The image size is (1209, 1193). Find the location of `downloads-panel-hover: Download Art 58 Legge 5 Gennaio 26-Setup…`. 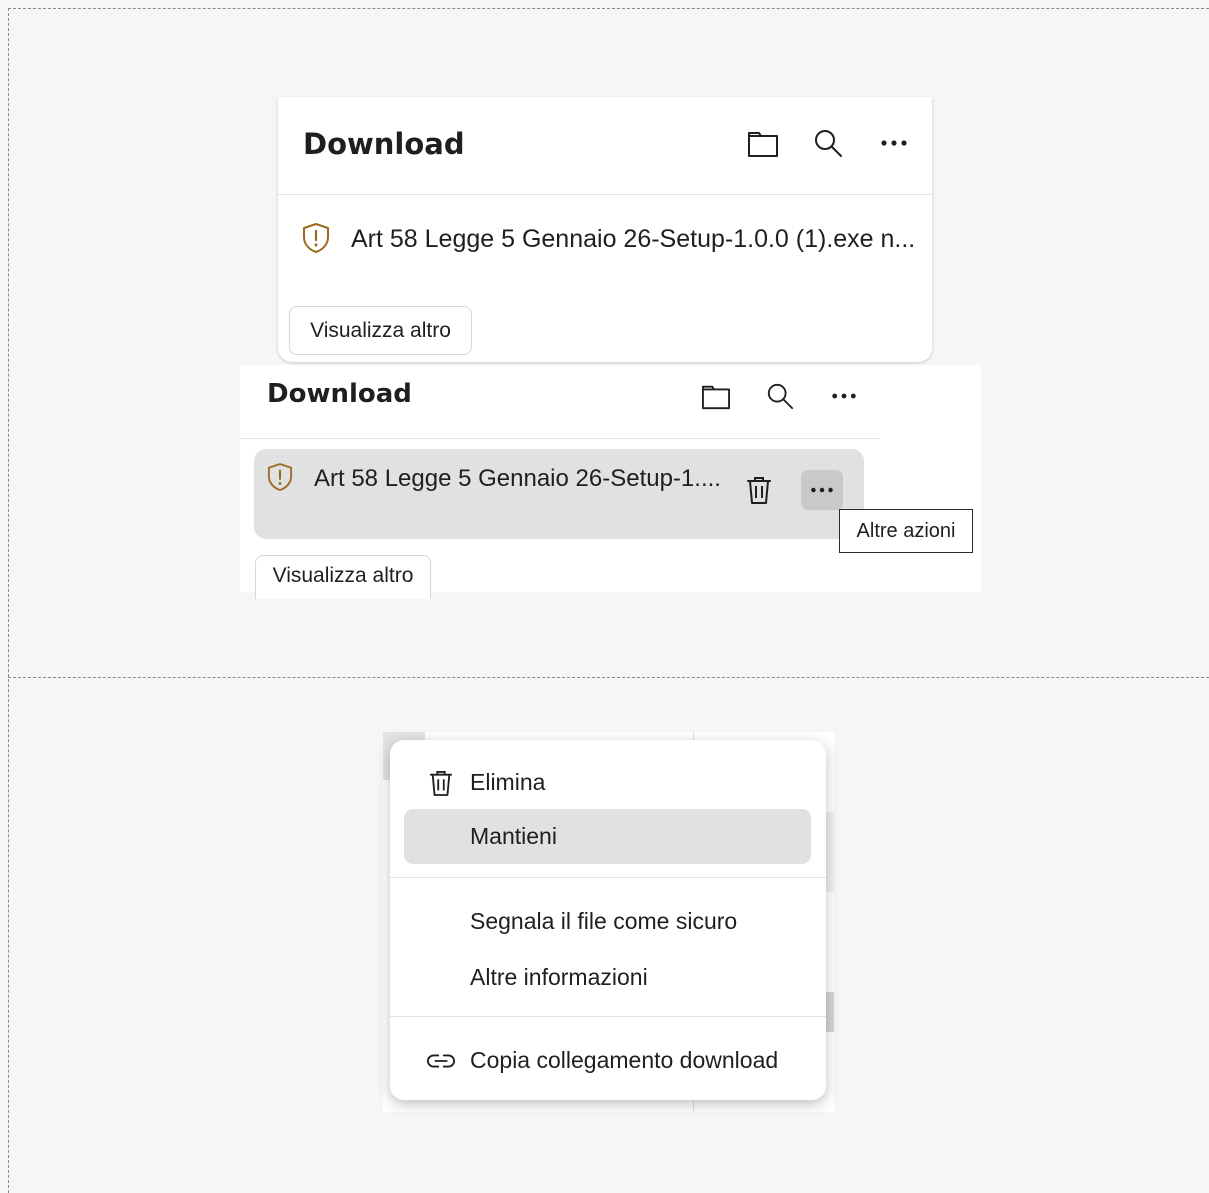

downloads-panel-hover: Download Art 58 Legge 5 Gennaio 26-Setup… is located at coordinates (560, 482).